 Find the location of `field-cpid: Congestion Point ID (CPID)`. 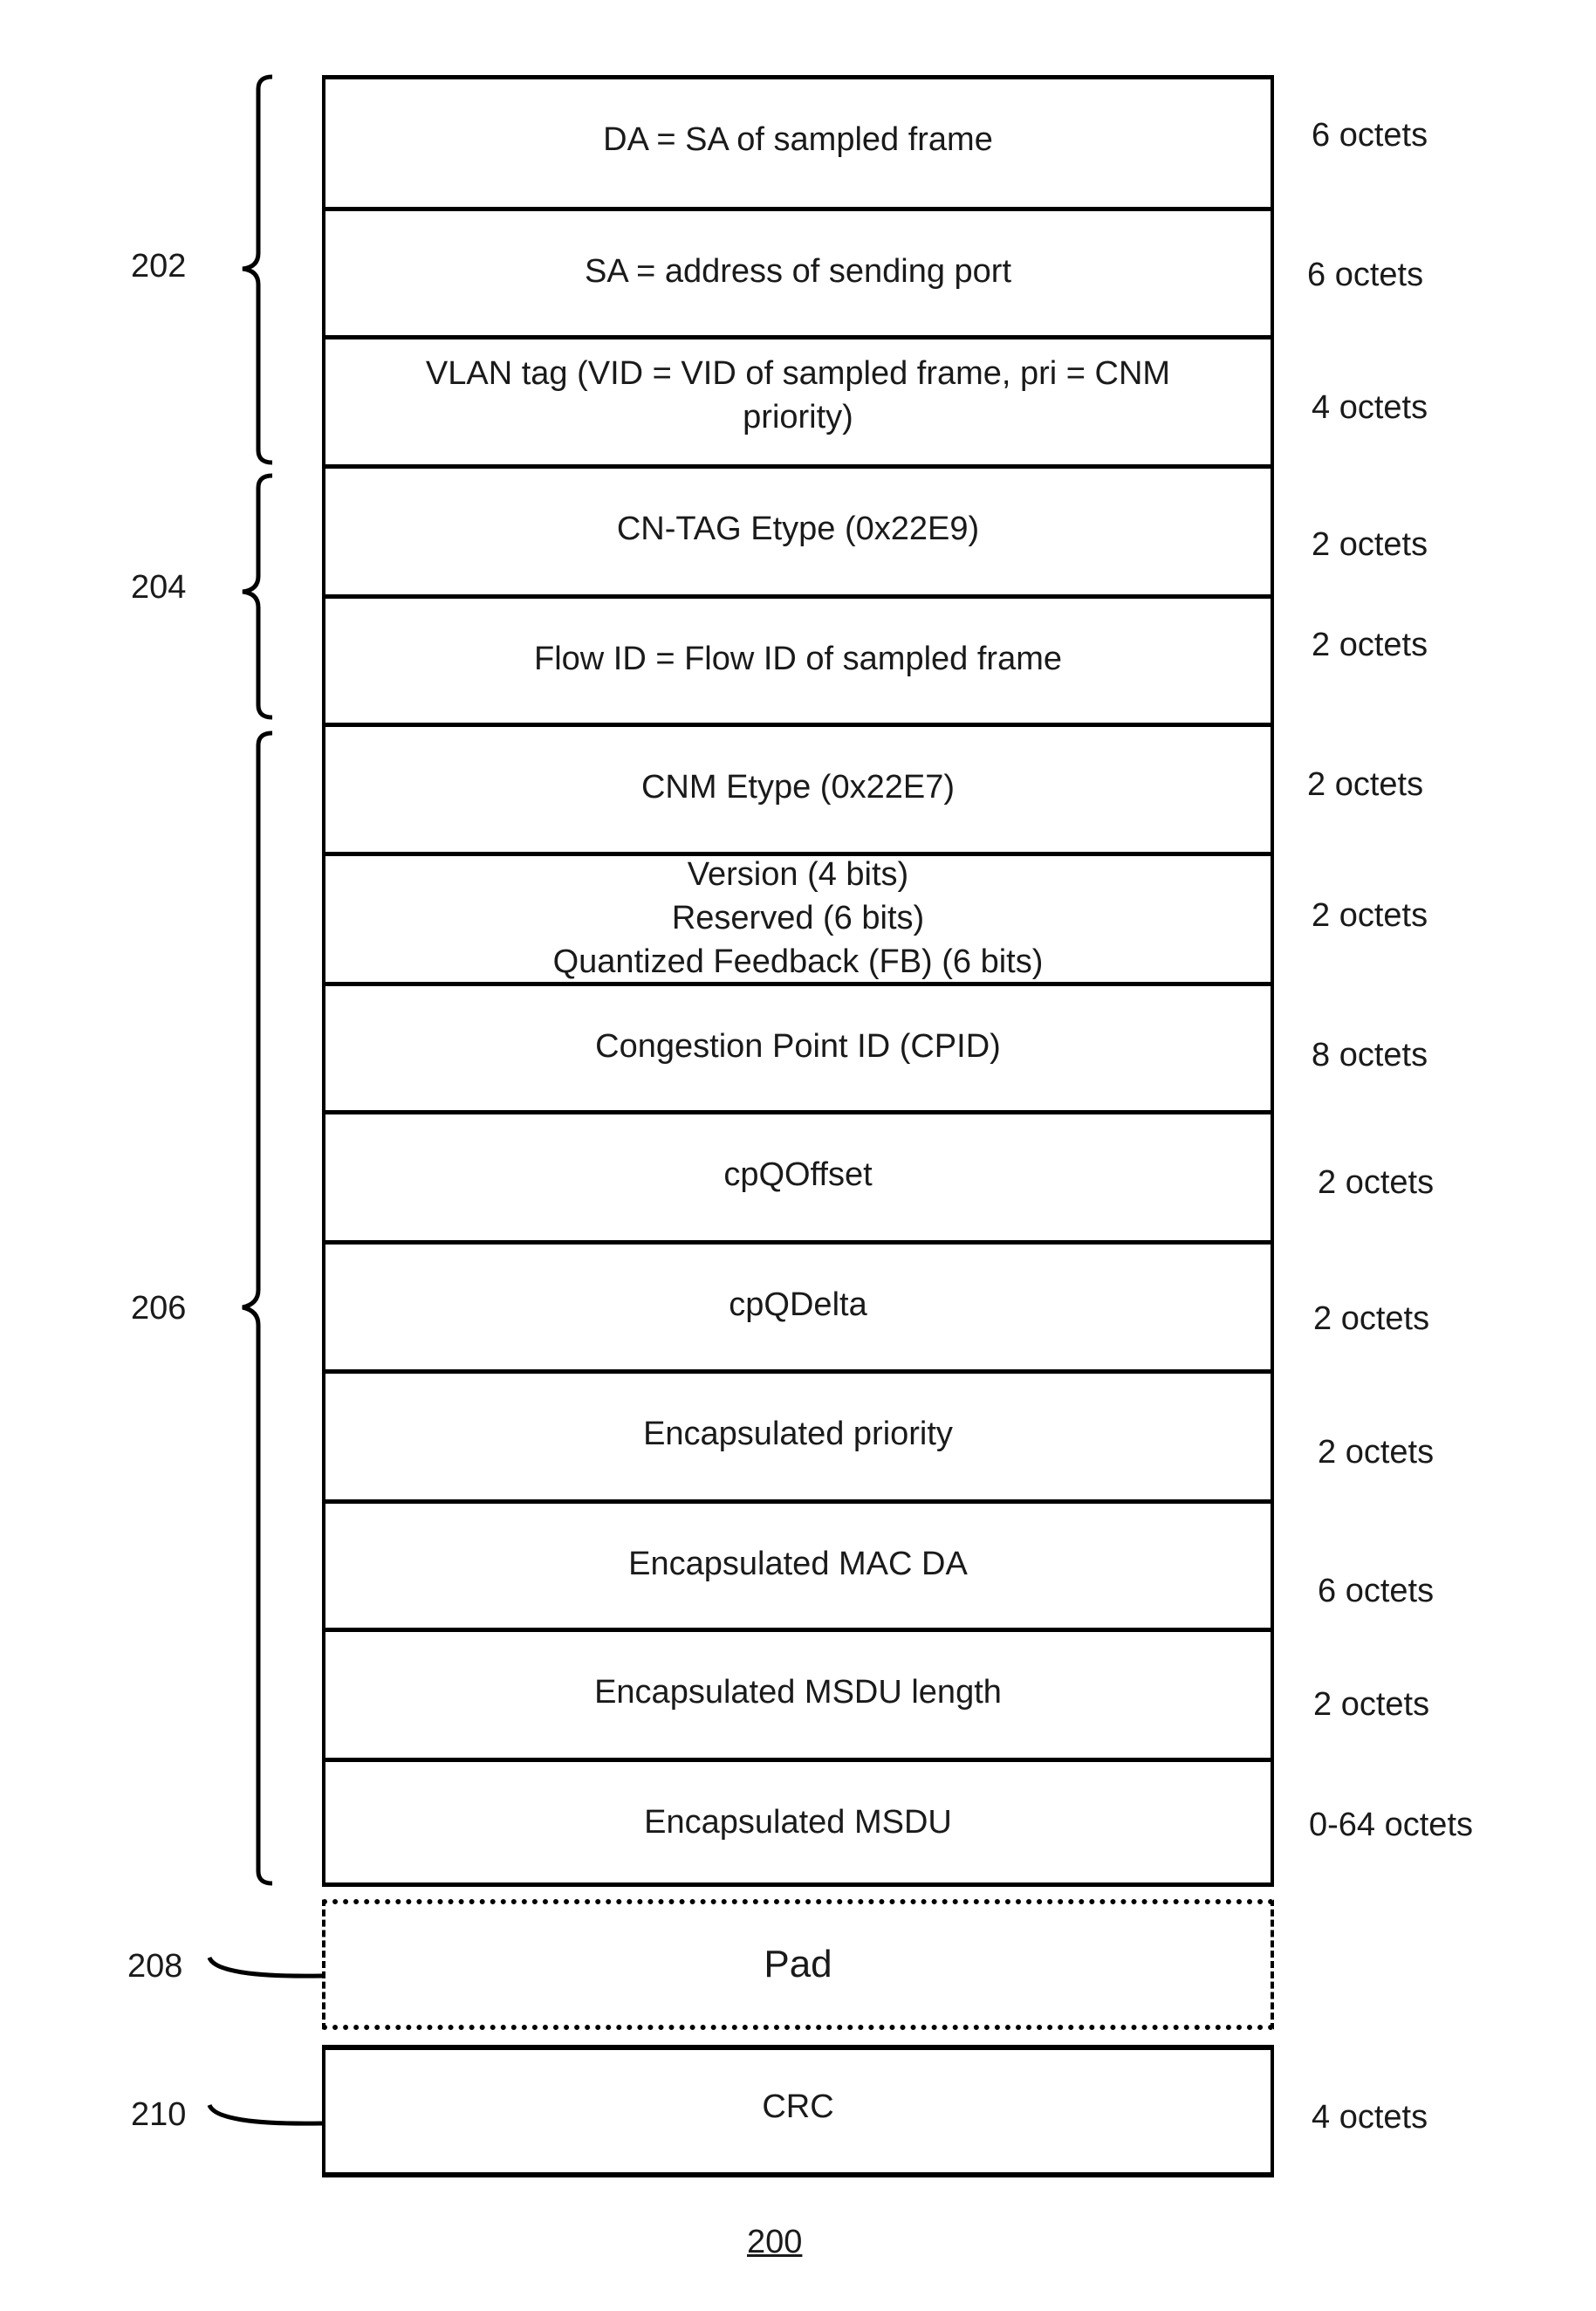

field-cpid: Congestion Point ID (CPID) is located at coordinates (798, 1046).